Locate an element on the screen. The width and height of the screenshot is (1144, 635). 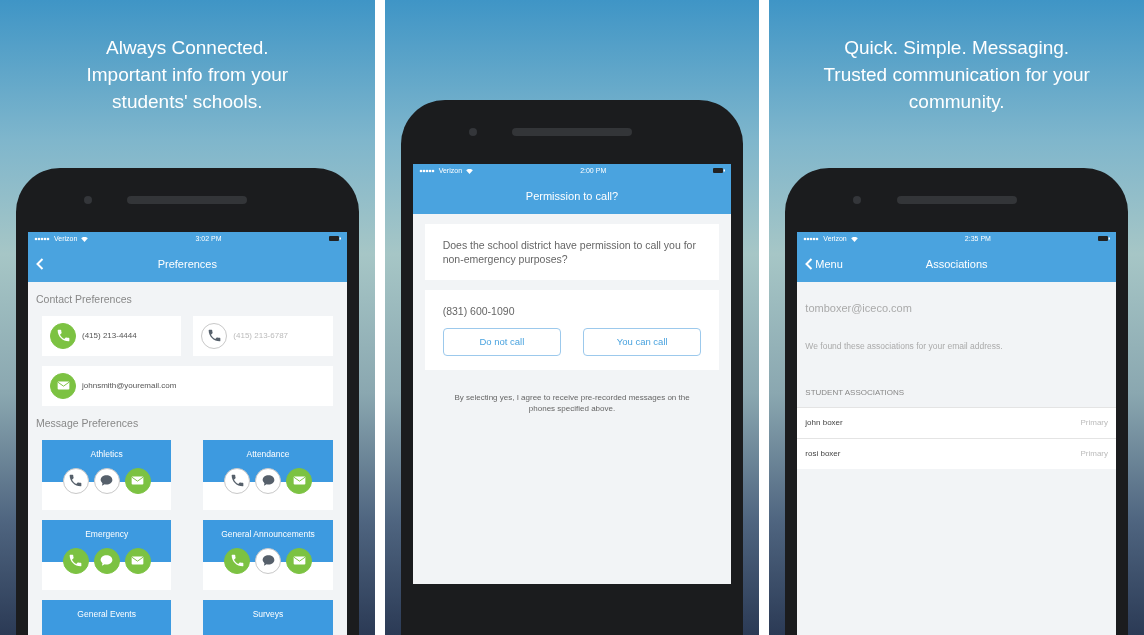
question-text: Does the school district have permission to call you for non-emergency purposes? is located at coordinates (569, 252).